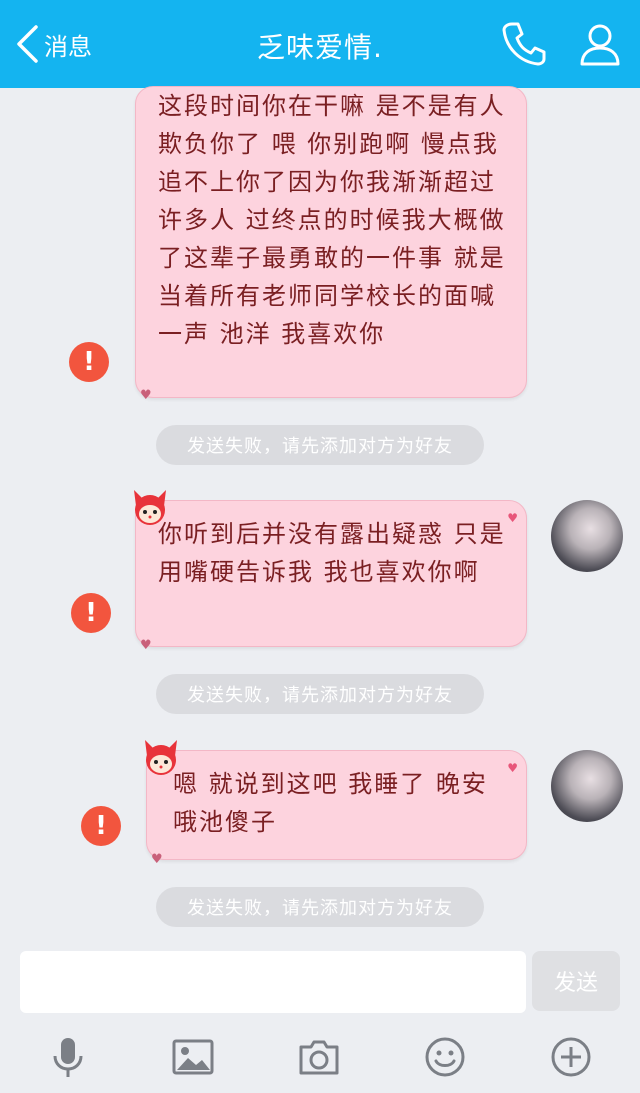 The height and width of the screenshot is (1093, 640). Describe the element at coordinates (600, 44) in the screenshot. I see `profile-icon` at that location.